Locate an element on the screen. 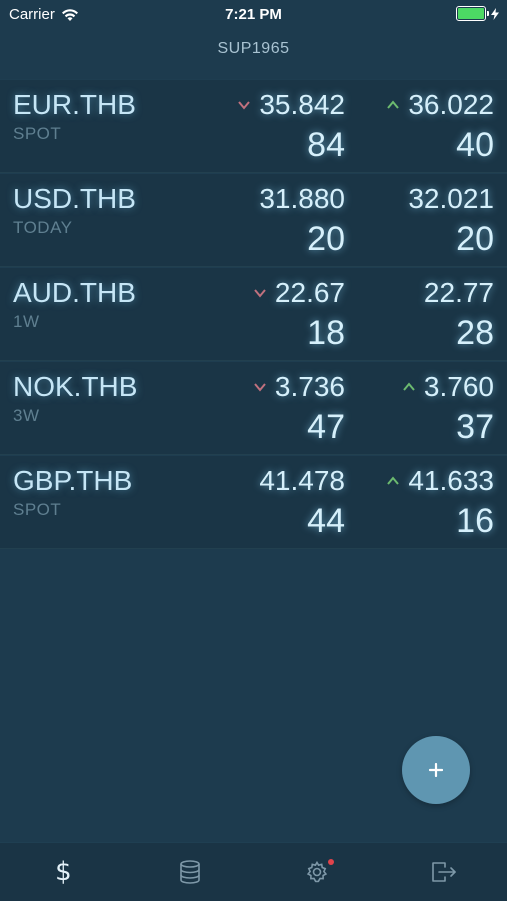 The height and width of the screenshot is (901, 507). charging-bolt-icon is located at coordinates (495, 13).